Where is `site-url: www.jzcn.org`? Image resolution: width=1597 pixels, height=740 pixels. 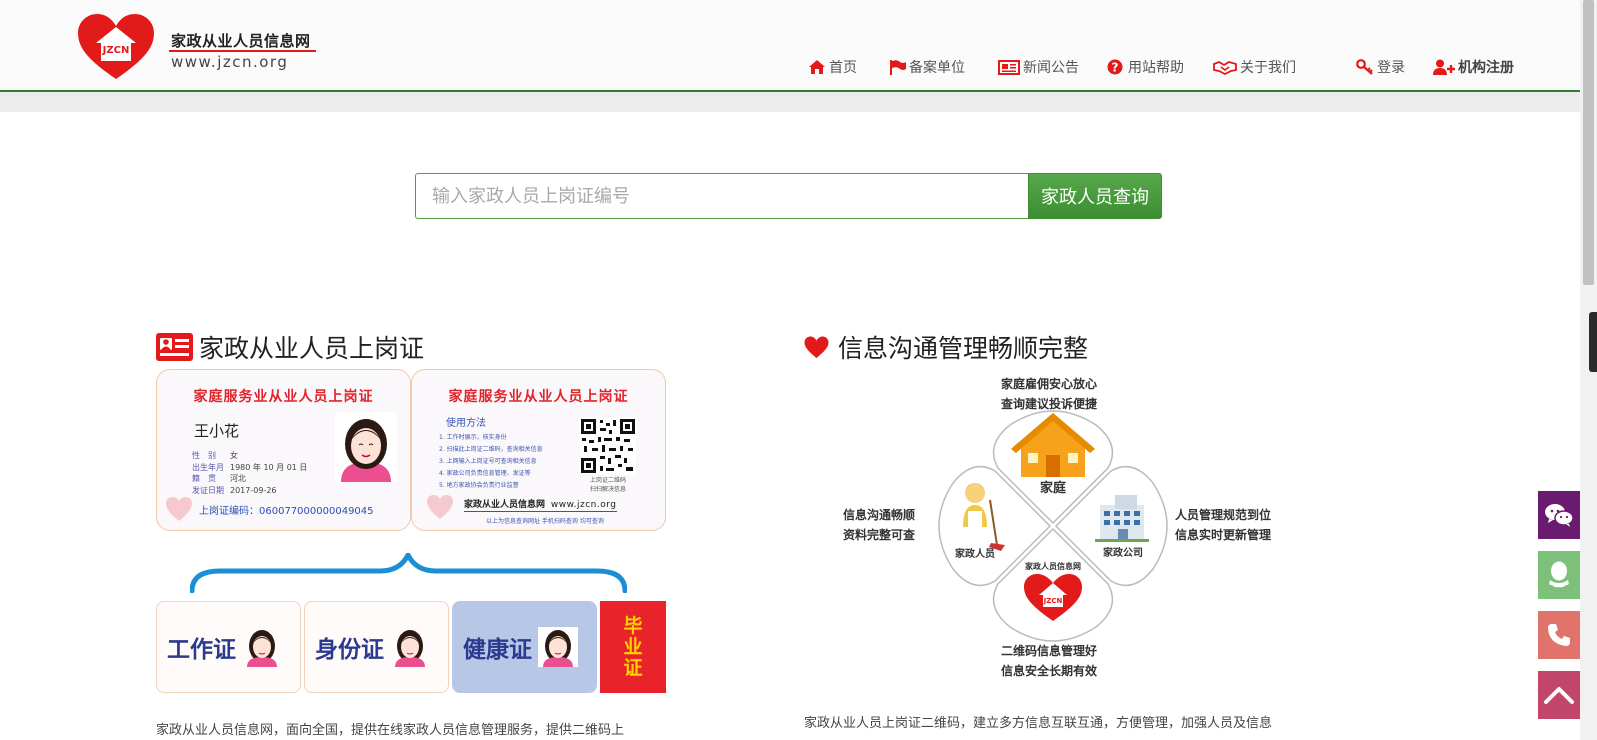
site-url: www.jzcn.org is located at coordinates (230, 62).